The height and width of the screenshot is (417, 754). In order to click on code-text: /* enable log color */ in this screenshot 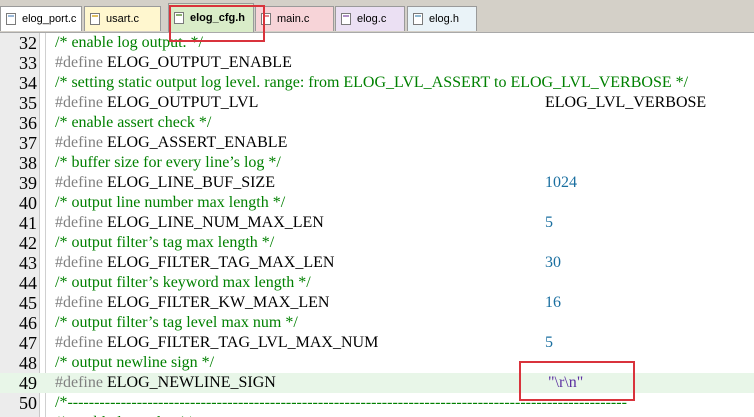, I will do `click(404, 415)`.